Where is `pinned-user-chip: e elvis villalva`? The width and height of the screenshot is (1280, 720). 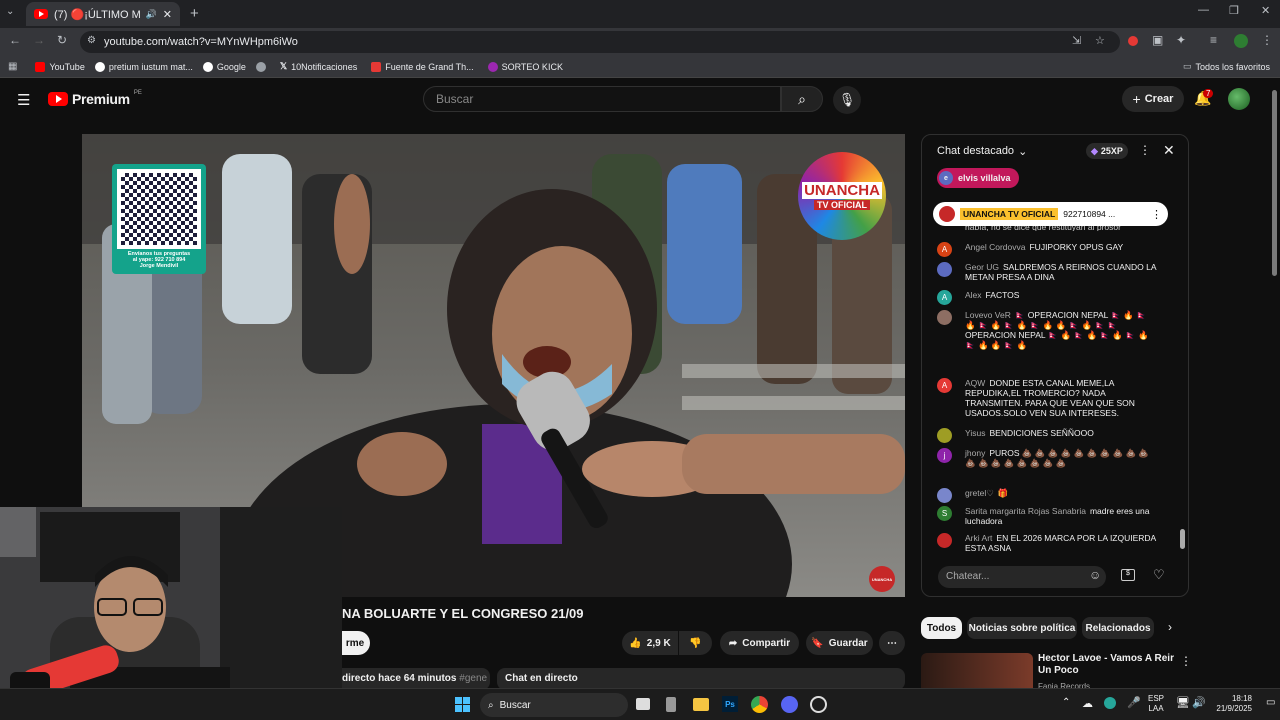 pinned-user-chip: e elvis villalva is located at coordinates (978, 178).